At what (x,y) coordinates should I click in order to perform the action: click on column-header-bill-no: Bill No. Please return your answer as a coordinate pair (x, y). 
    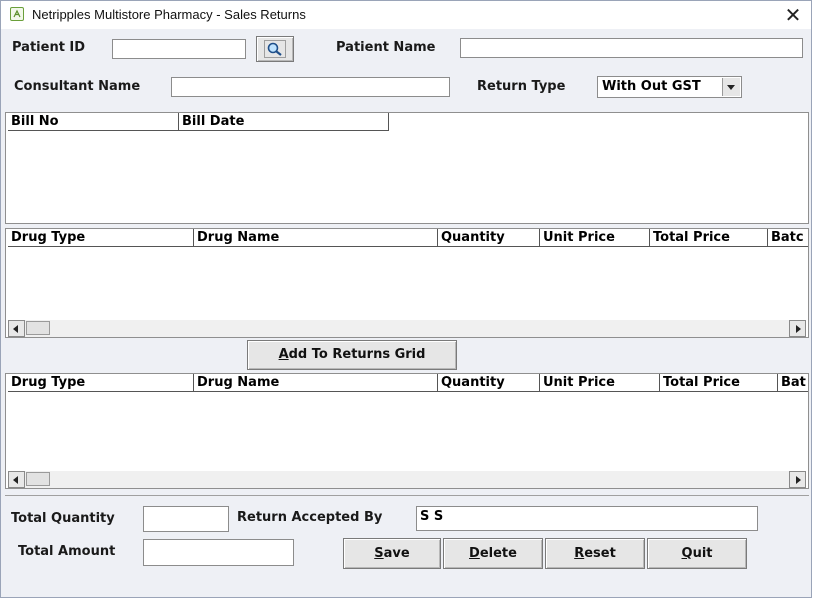
    Looking at the image, I should click on (93, 122).